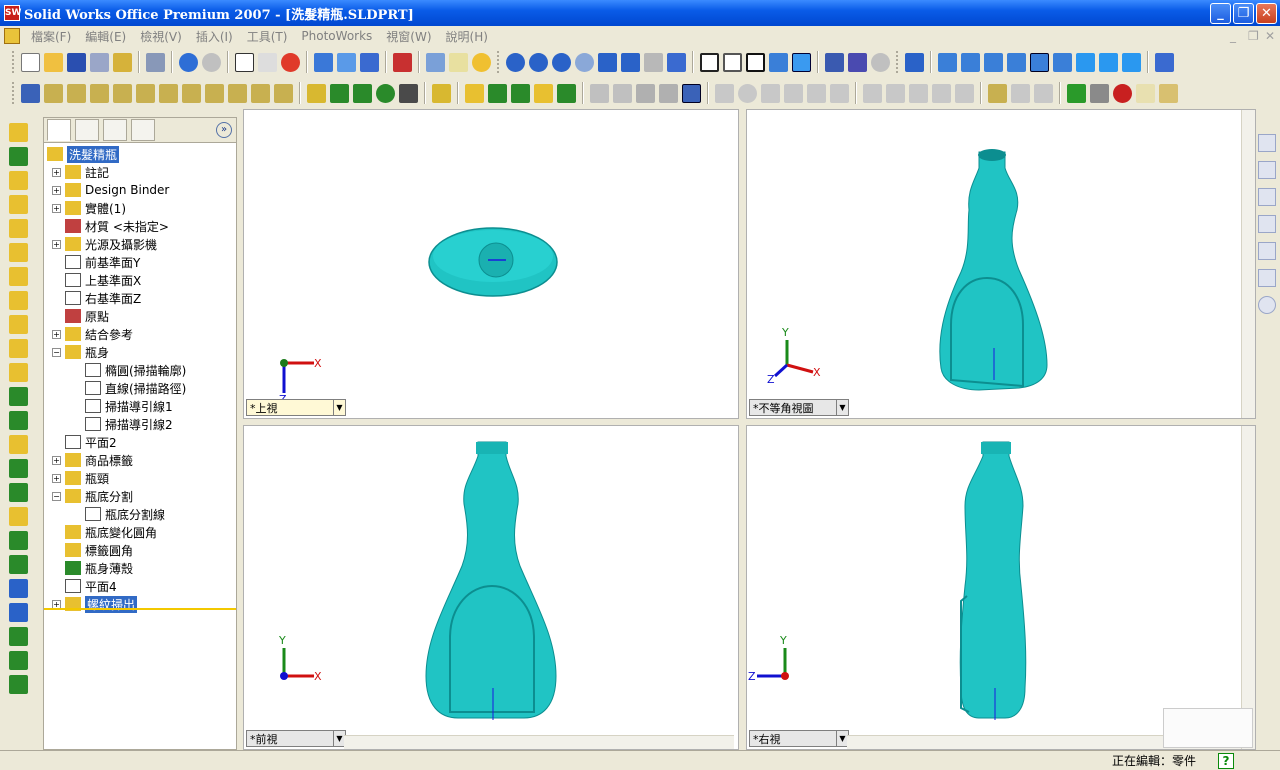 The height and width of the screenshot is (770, 1280). What do you see at coordinates (539, 742) in the screenshot?
I see `horizontal-scrollbar` at bounding box center [539, 742].